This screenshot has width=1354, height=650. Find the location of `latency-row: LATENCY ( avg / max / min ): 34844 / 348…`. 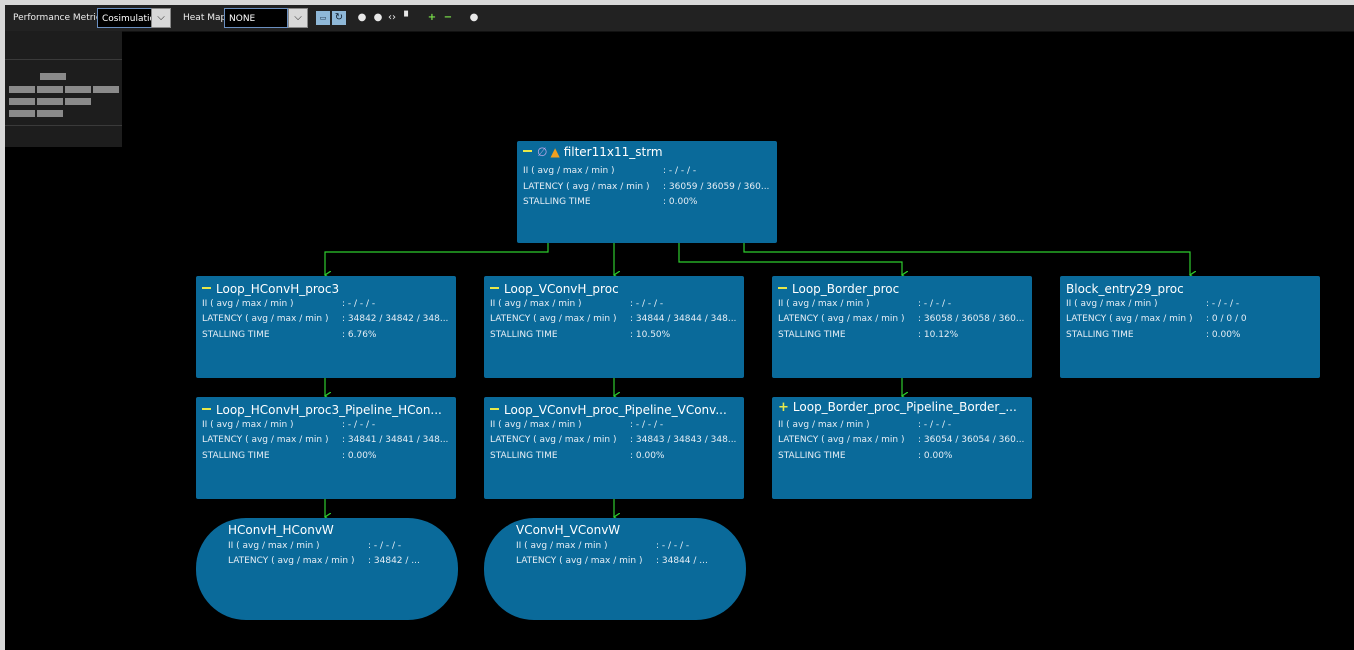

latency-row: LATENCY ( avg / max / min ): 34844 / 348… is located at coordinates (613, 319).